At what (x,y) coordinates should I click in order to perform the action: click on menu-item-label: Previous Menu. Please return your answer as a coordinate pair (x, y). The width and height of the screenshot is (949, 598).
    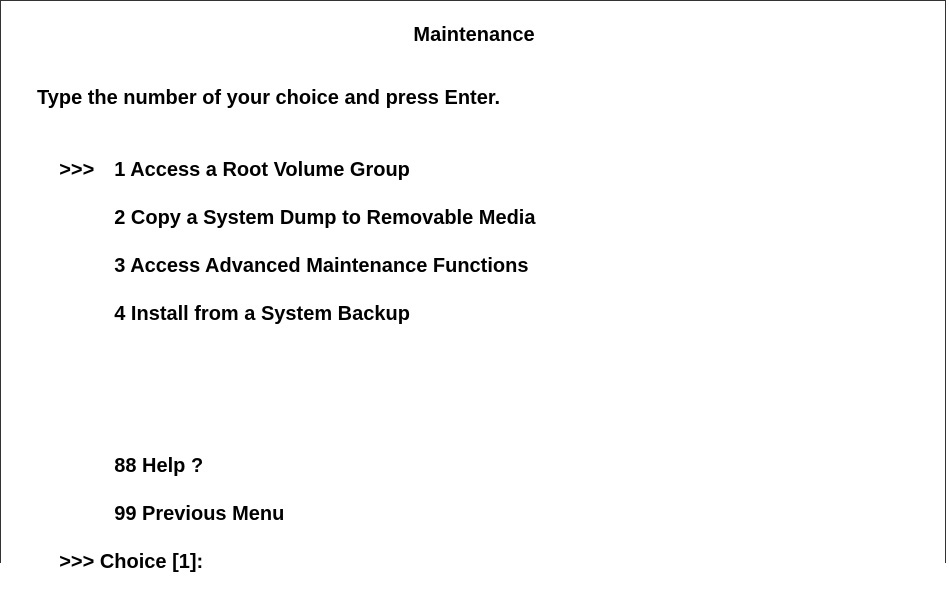
    Looking at the image, I should click on (213, 514).